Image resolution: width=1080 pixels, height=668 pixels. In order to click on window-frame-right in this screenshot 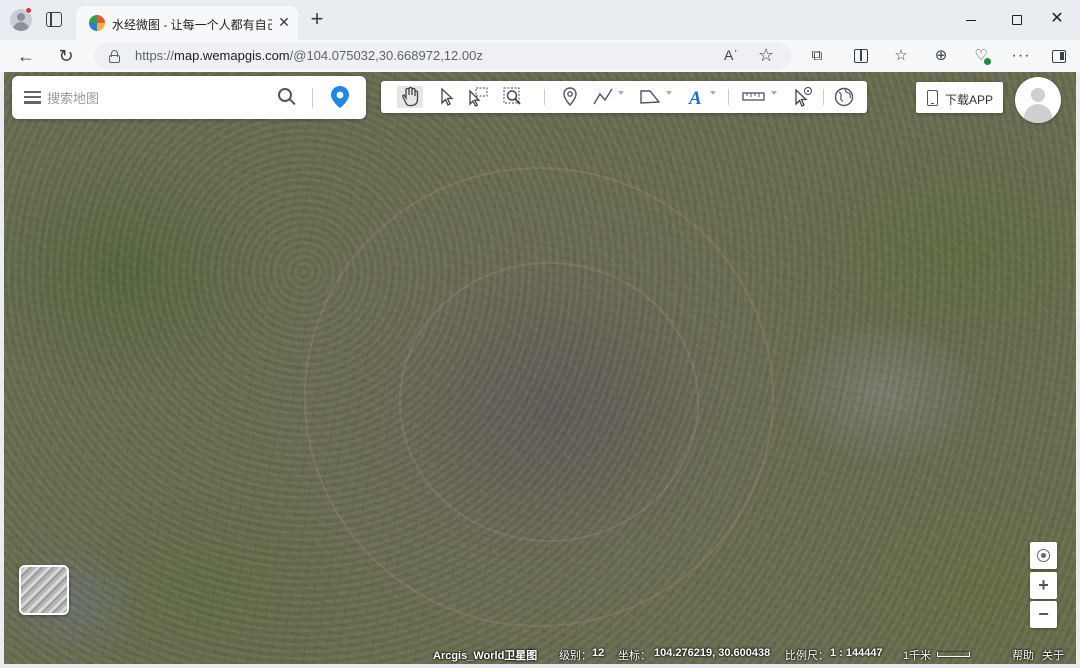, I will do `click(1078, 370)`.